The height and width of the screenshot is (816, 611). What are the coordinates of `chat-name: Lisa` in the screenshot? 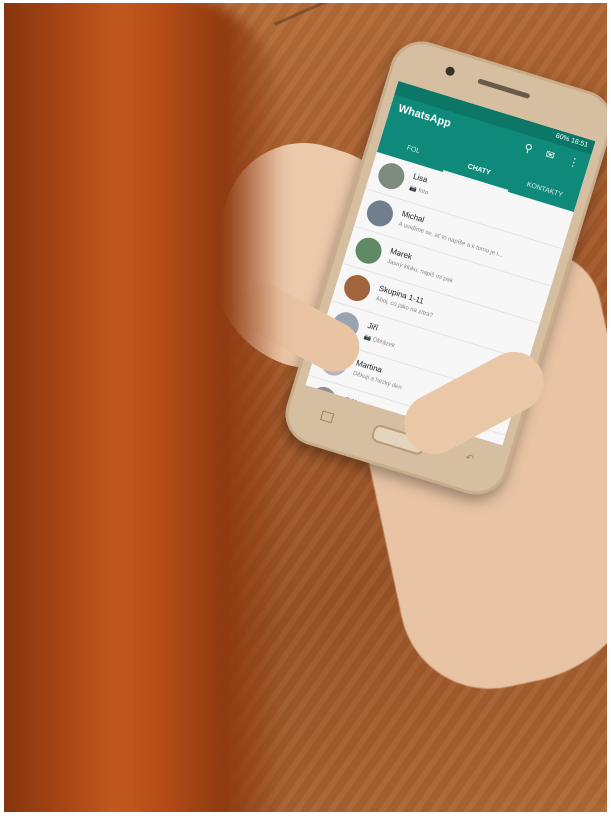 It's located at (420, 178).